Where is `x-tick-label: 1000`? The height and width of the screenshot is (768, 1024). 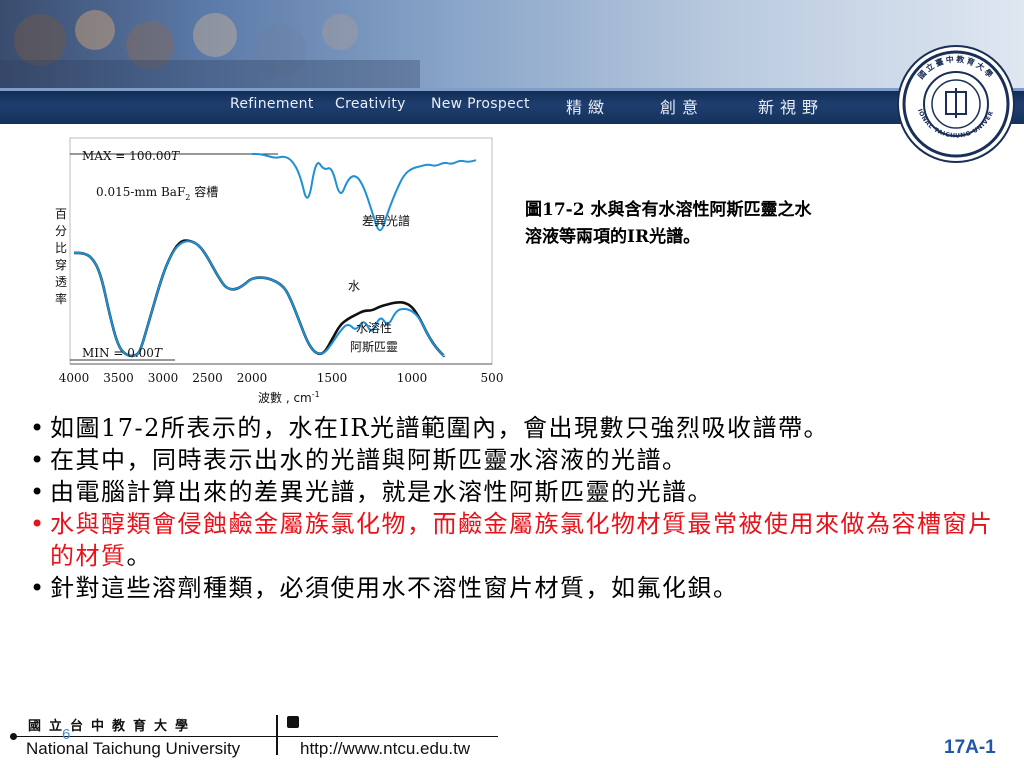 x-tick-label: 1000 is located at coordinates (412, 378).